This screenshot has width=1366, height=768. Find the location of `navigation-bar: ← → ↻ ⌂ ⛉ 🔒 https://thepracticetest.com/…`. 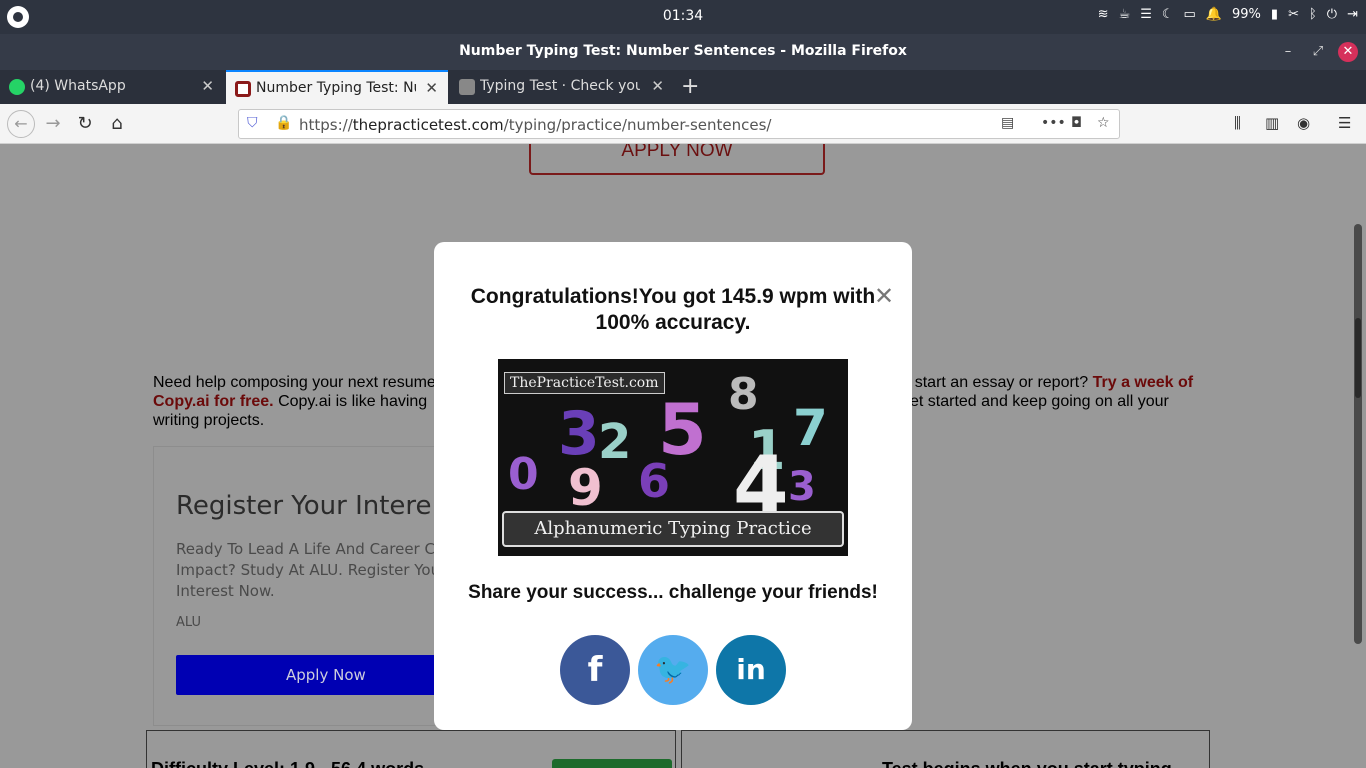

navigation-bar: ← → ↻ ⌂ ⛉ 🔒 https://thepracticetest.com/… is located at coordinates (683, 124).